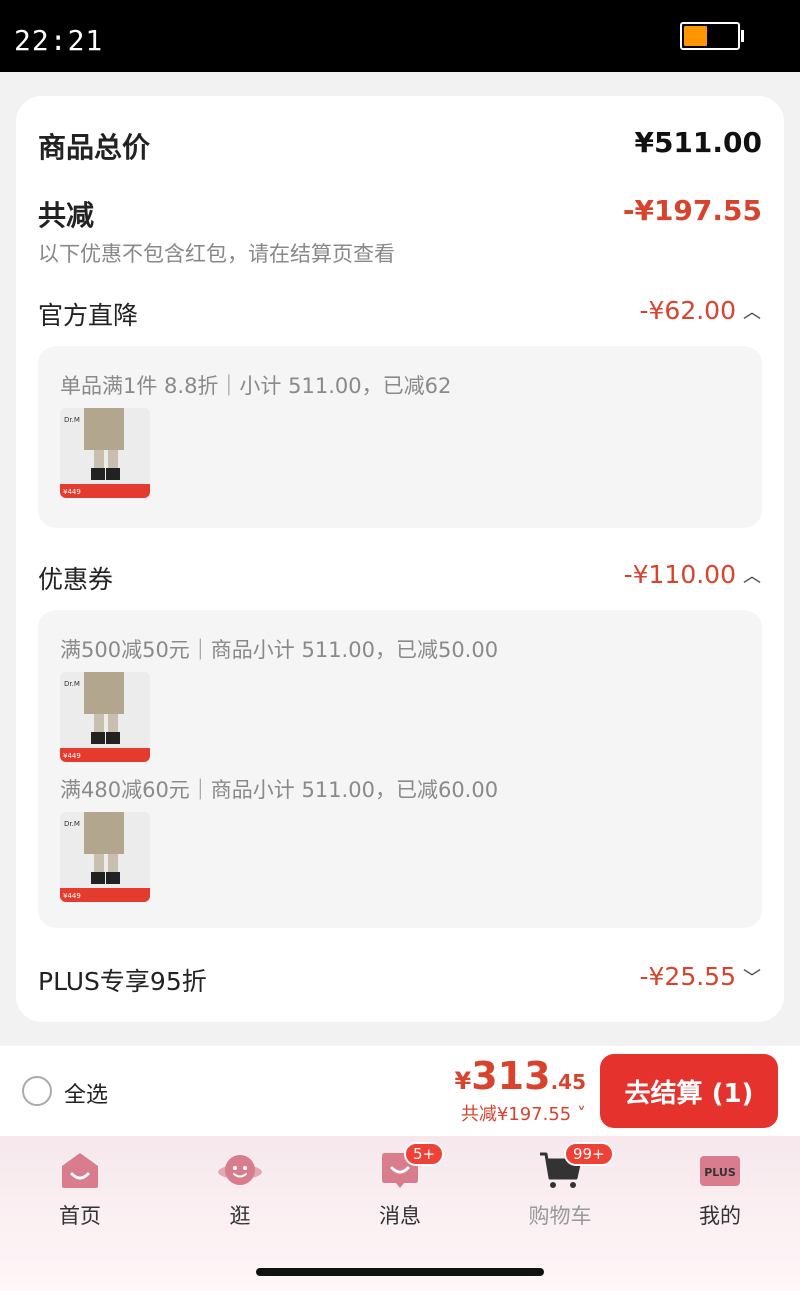 The height and width of the screenshot is (1291, 800). I want to click on official-reduce-toggle: -¥62.00 ︿, so click(701, 310).